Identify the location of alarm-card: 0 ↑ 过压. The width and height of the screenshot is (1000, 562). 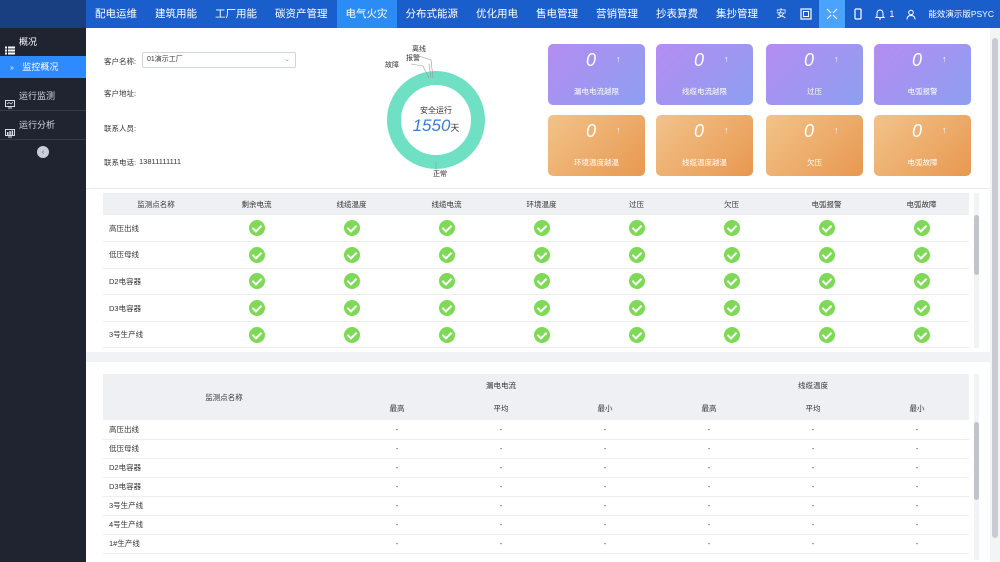
(814, 74).